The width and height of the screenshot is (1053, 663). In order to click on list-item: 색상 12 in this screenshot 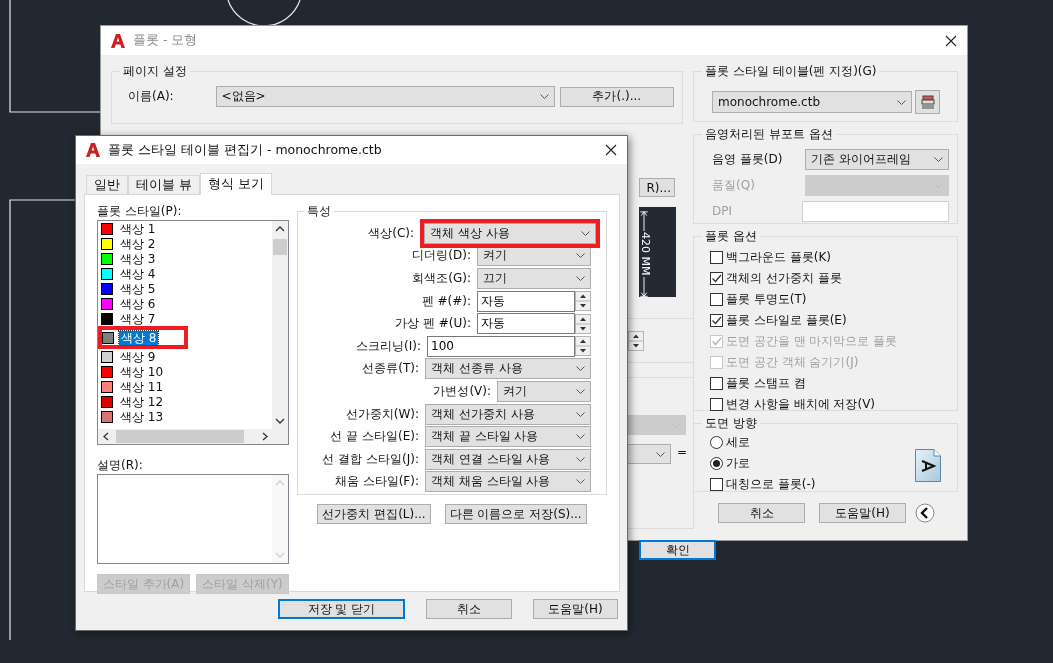, I will do `click(185, 401)`.